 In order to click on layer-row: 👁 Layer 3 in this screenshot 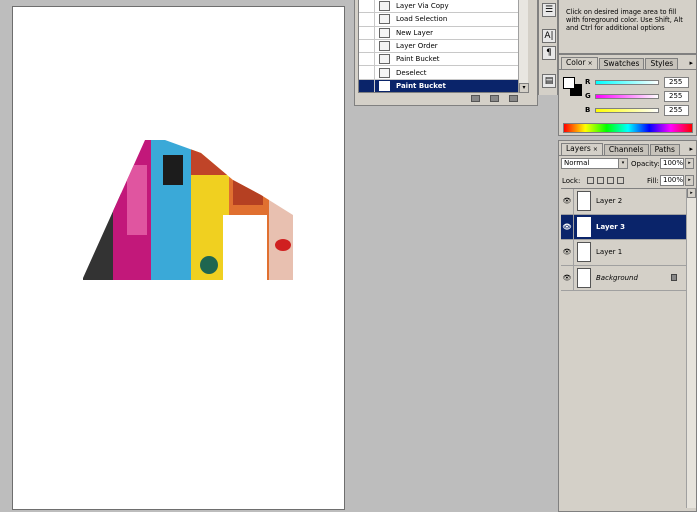, I will do `click(623, 227)`.